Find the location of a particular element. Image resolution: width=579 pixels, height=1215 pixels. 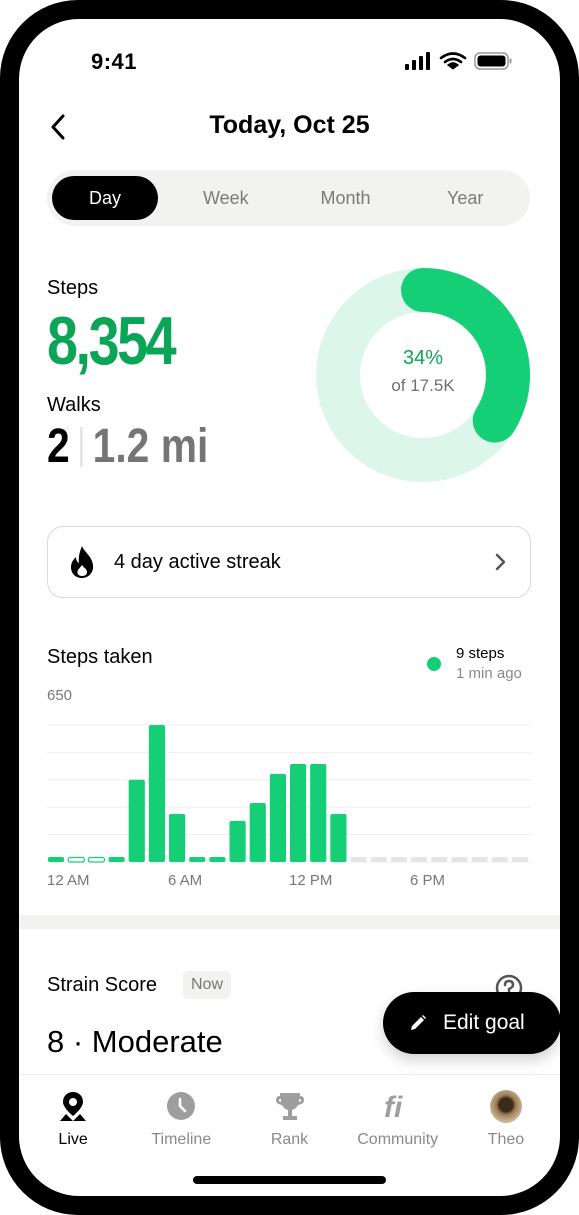

walks-count: 2 is located at coordinates (58, 446).